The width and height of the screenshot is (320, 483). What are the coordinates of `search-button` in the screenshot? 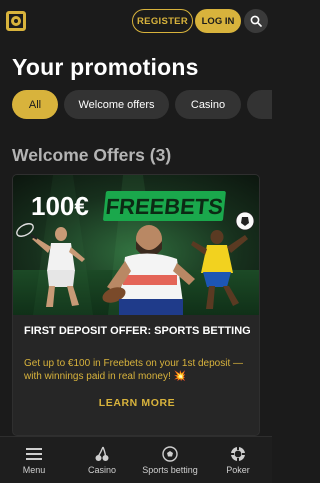 It's located at (256, 21).